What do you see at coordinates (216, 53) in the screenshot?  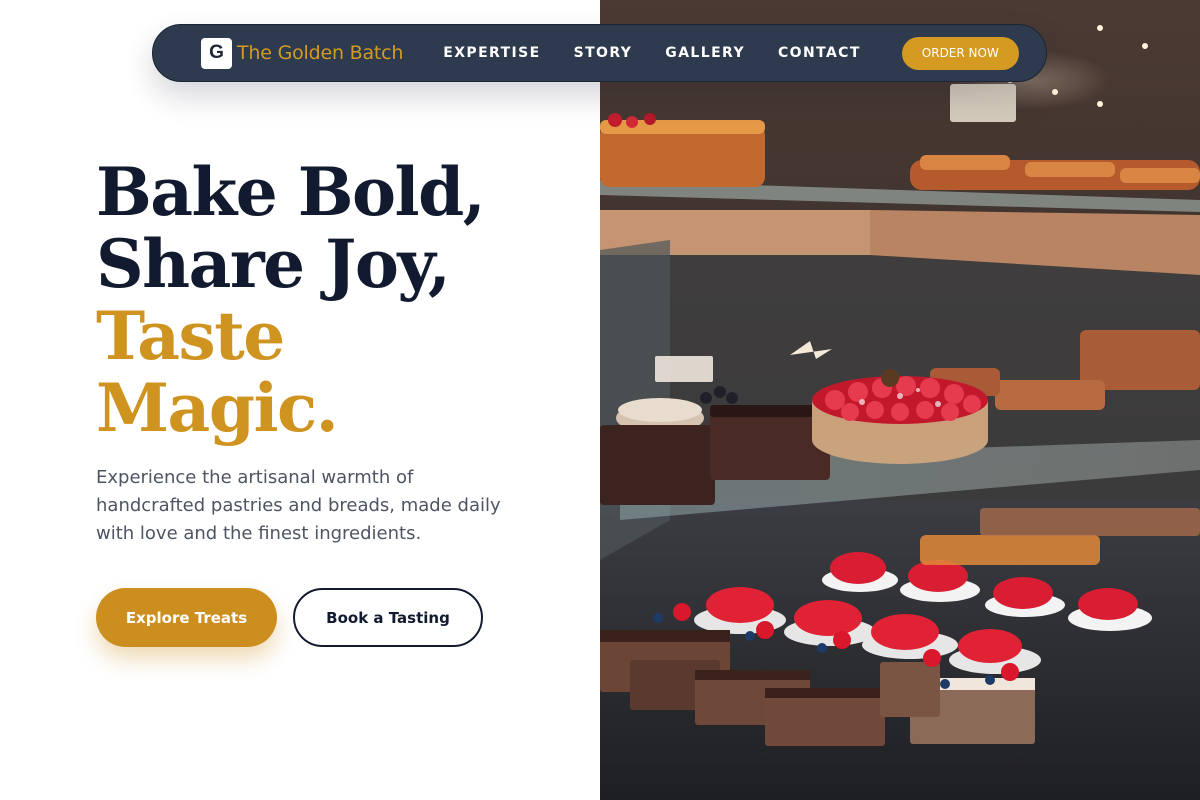 I see `logo-mark-icon: G` at bounding box center [216, 53].